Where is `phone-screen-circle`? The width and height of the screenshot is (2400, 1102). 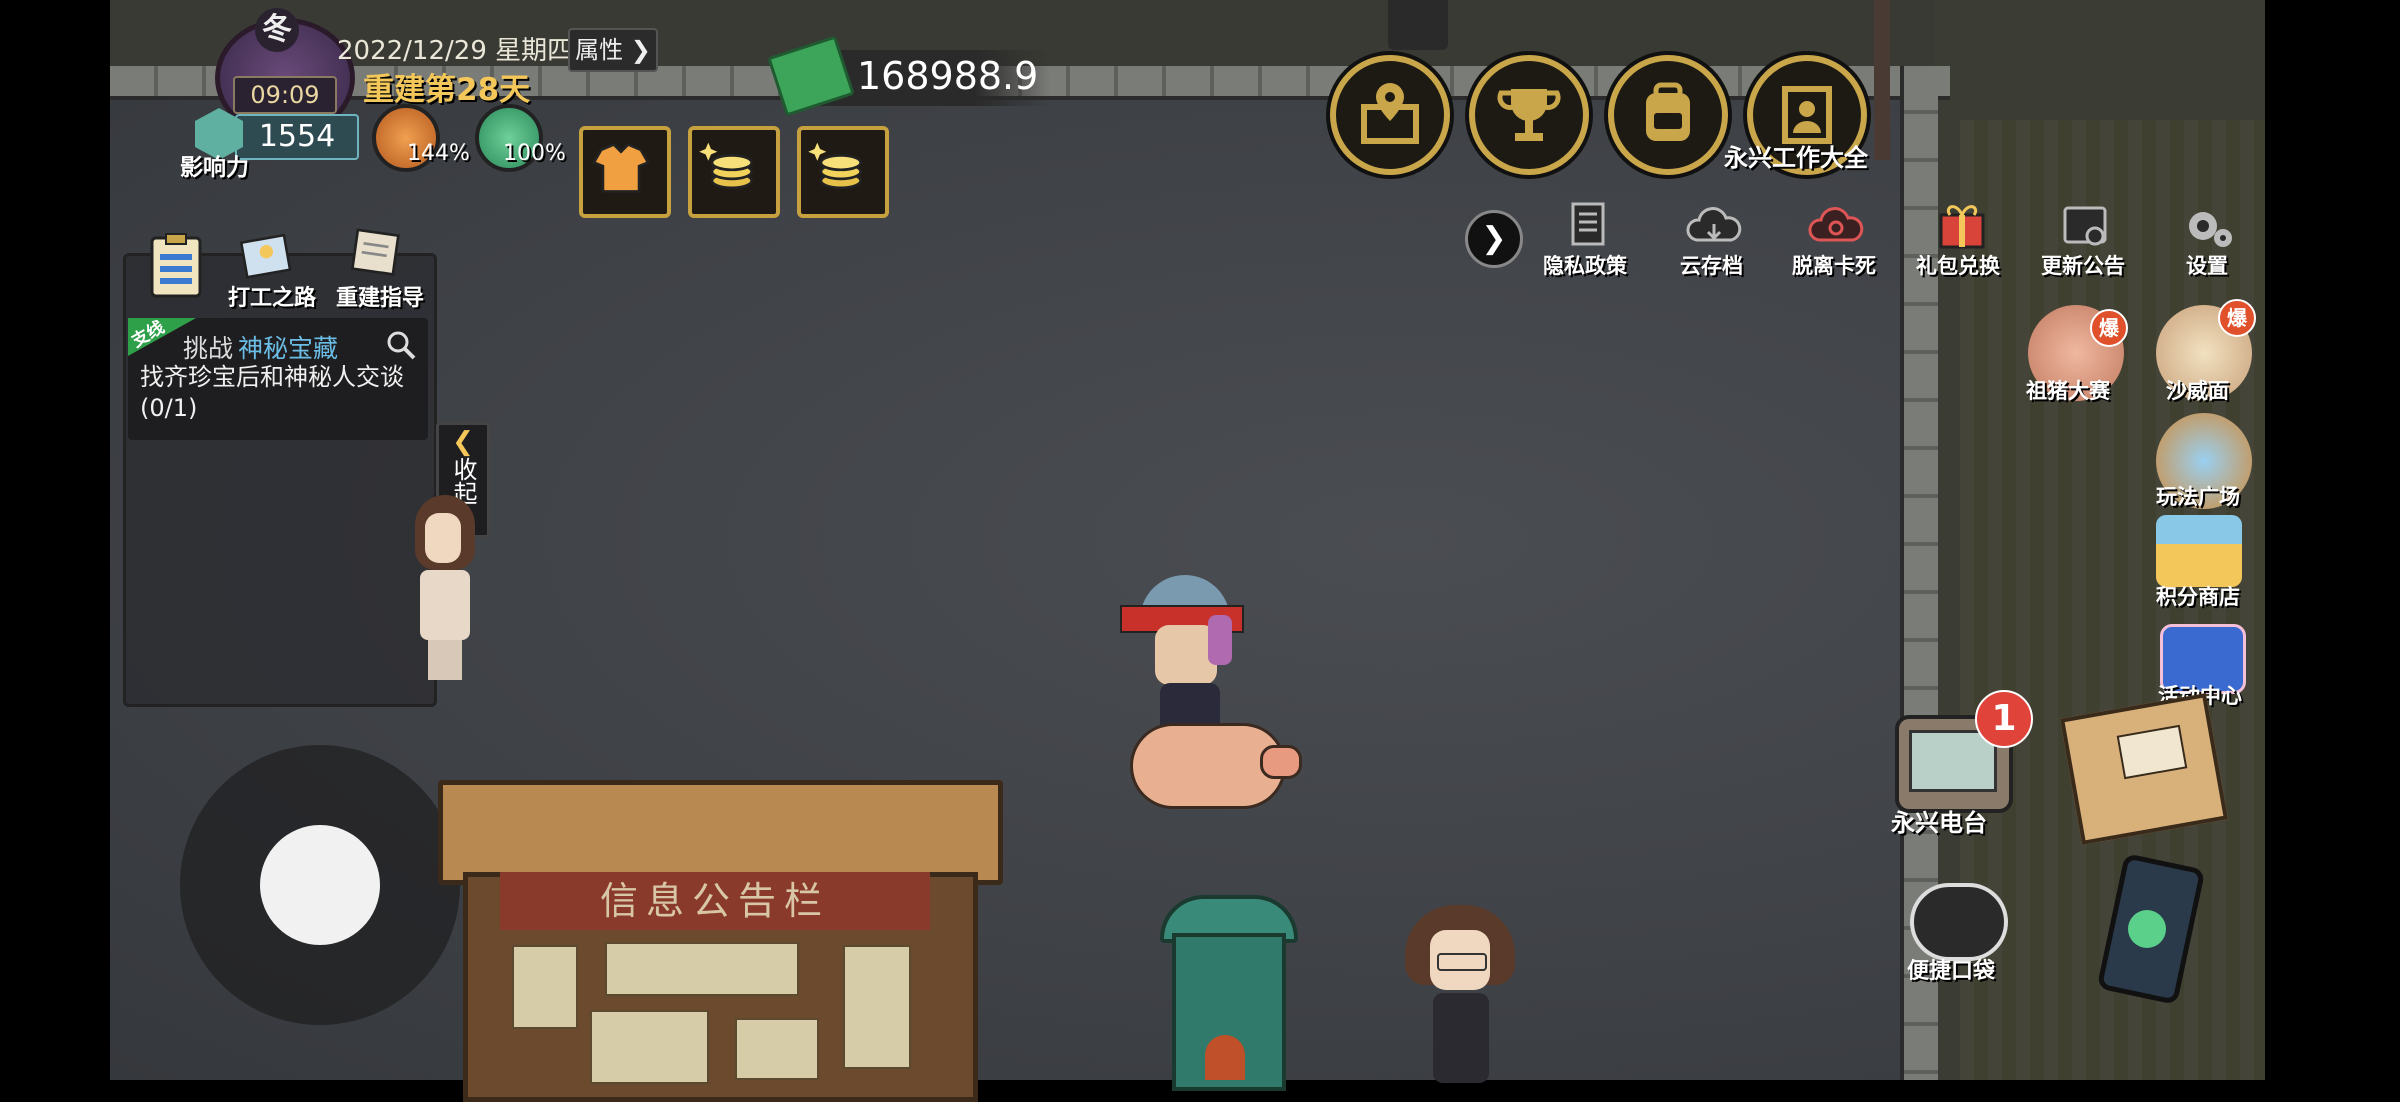
phone-screen-circle is located at coordinates (2147, 929).